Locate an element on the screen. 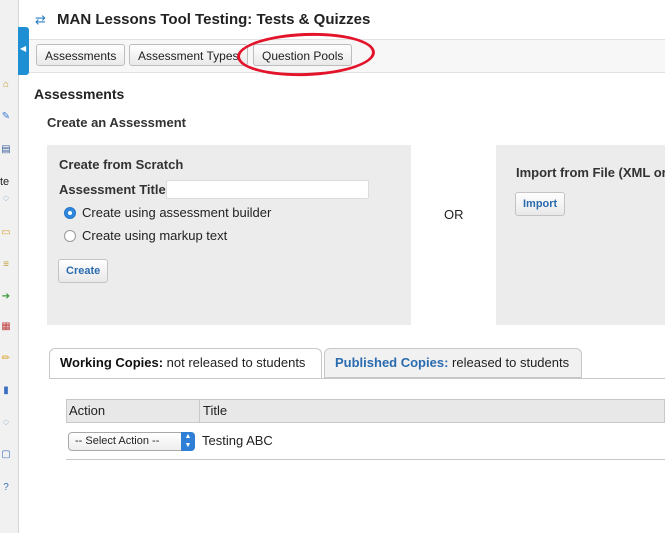 This screenshot has height=533, width=665. select-action-dropdown: -- Select Action -- ▲ ▼ is located at coordinates (131, 441).